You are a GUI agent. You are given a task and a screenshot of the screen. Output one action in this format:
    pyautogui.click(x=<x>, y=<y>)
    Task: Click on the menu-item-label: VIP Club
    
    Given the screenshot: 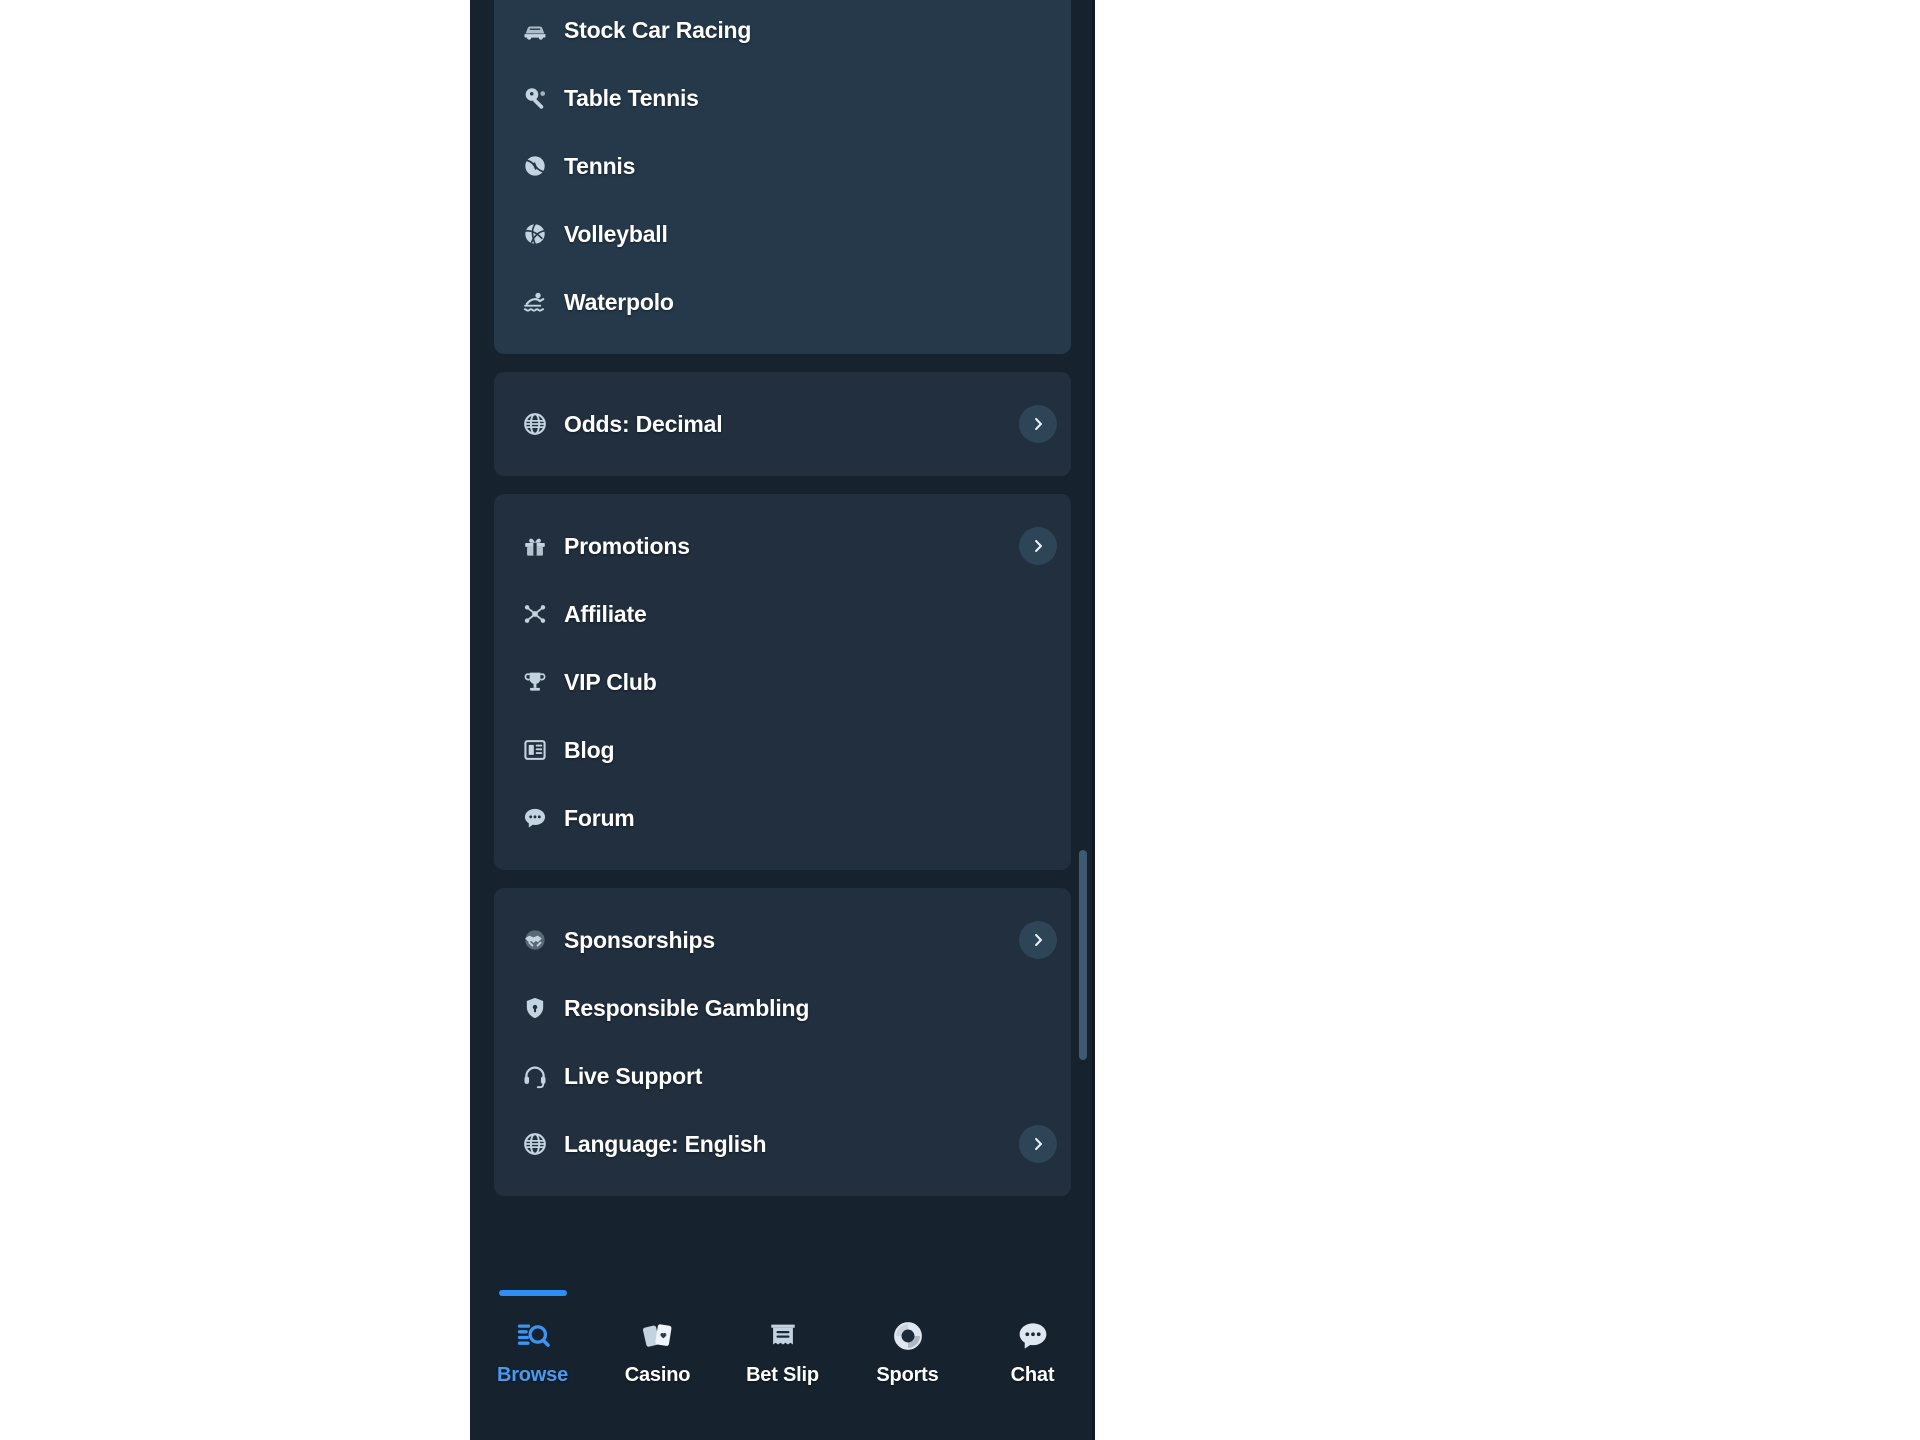 What is the action you would take?
    pyautogui.click(x=610, y=681)
    